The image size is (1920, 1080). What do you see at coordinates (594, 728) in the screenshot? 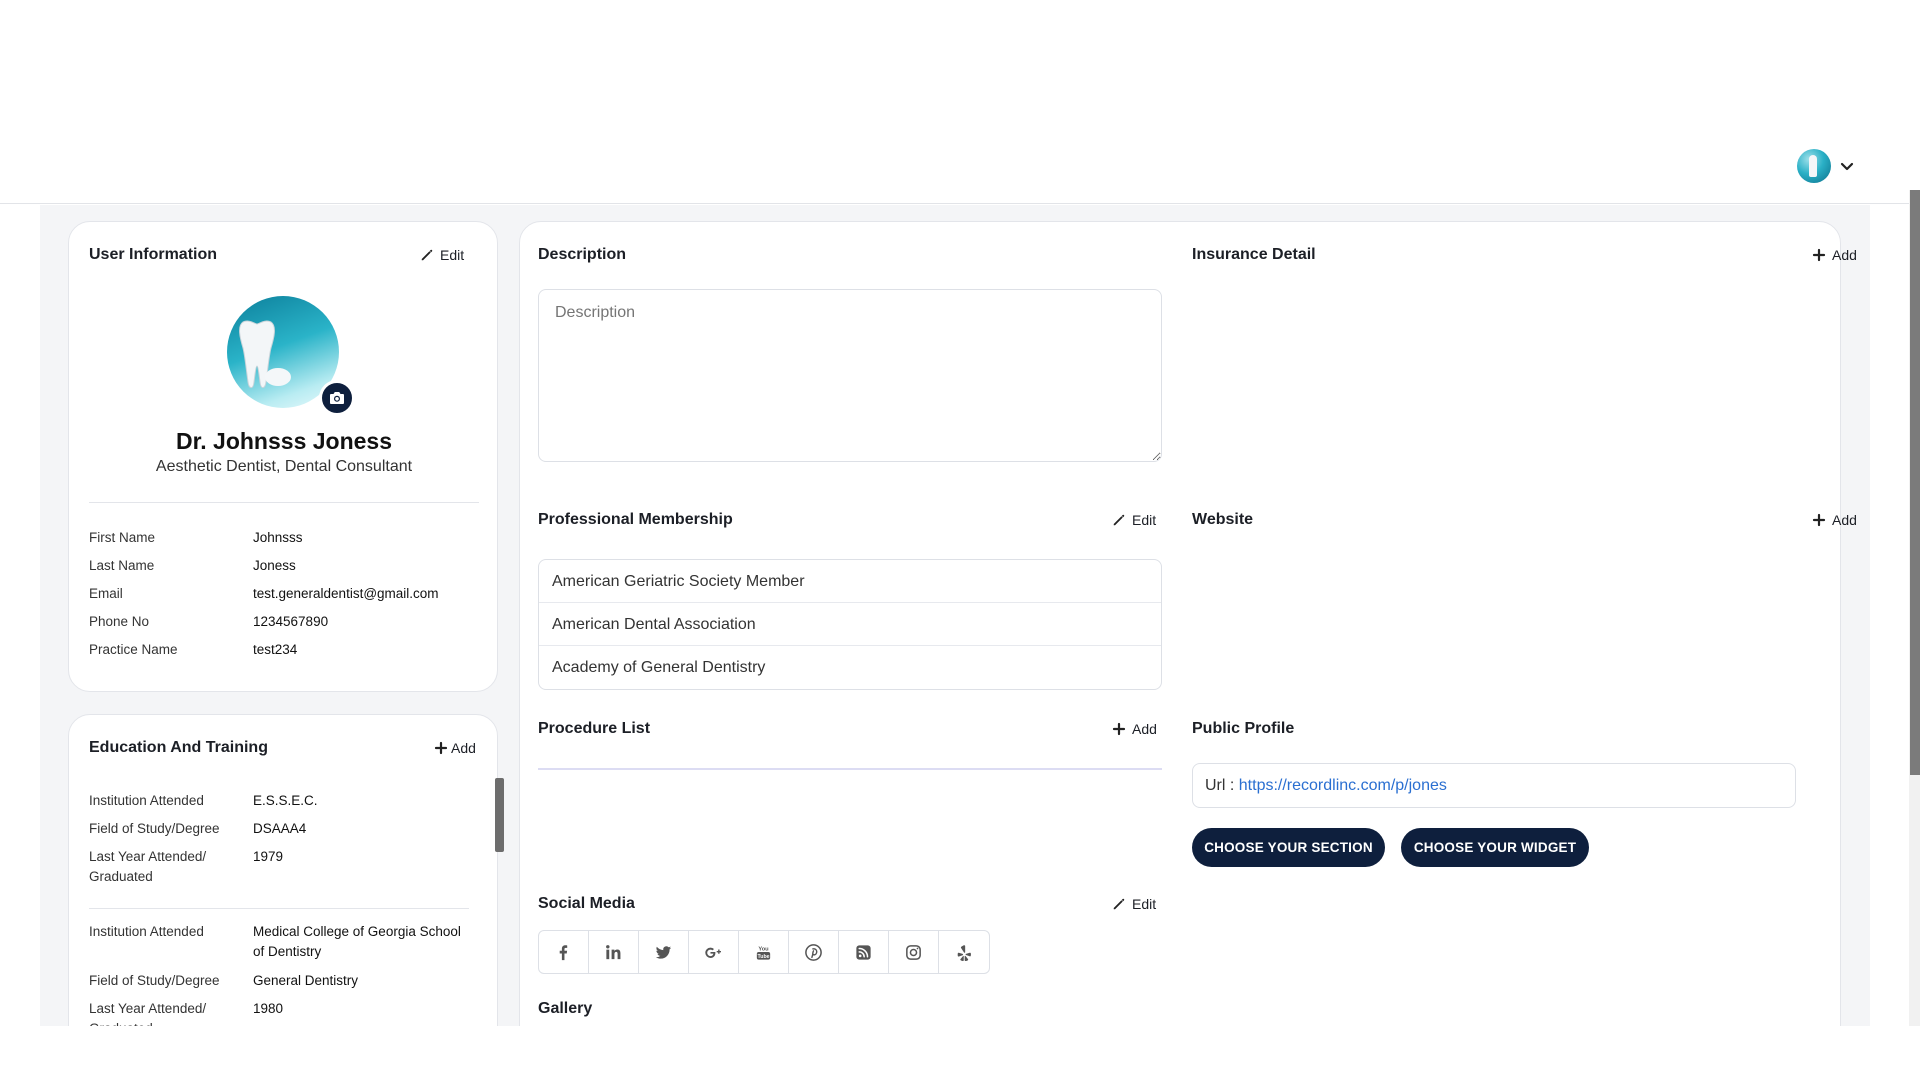
I see `procedure-list-title: Procedure List` at bounding box center [594, 728].